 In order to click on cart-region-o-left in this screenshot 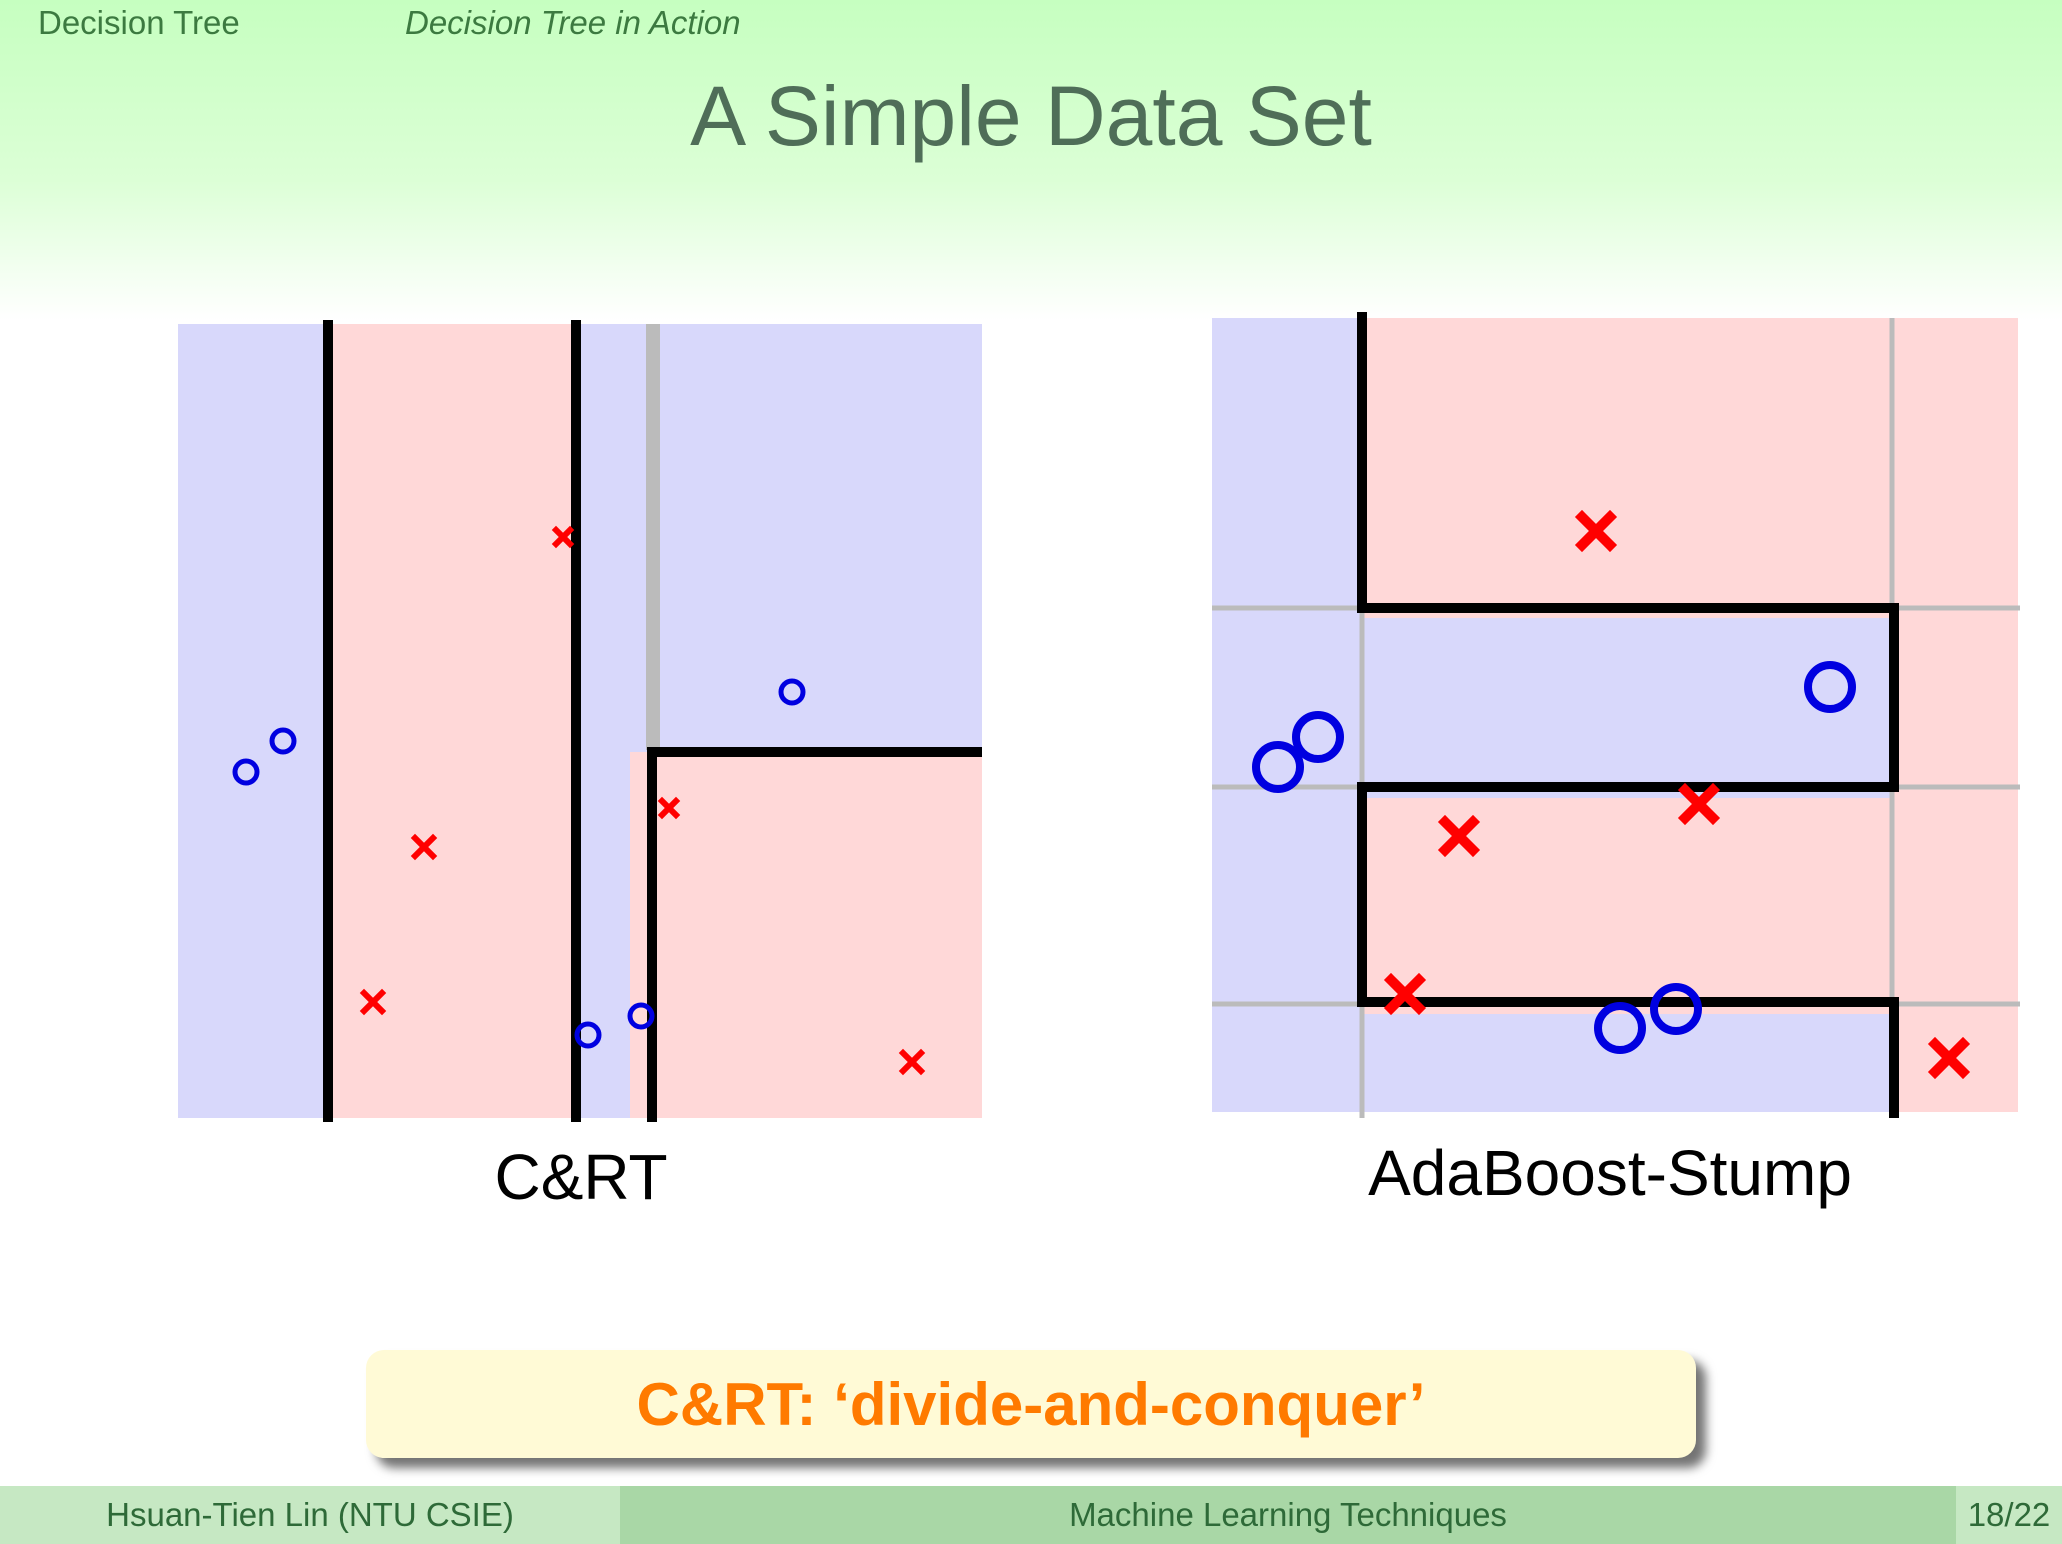, I will do `click(254, 721)`.